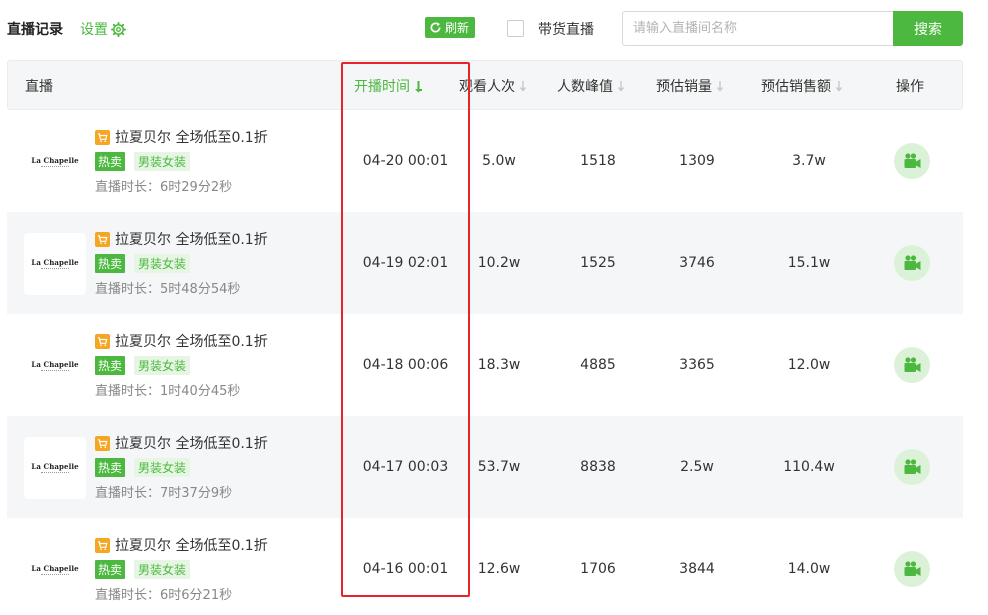 This screenshot has width=988, height=615. What do you see at coordinates (457, 28) in the screenshot?
I see `refresh-label: 刷新` at bounding box center [457, 28].